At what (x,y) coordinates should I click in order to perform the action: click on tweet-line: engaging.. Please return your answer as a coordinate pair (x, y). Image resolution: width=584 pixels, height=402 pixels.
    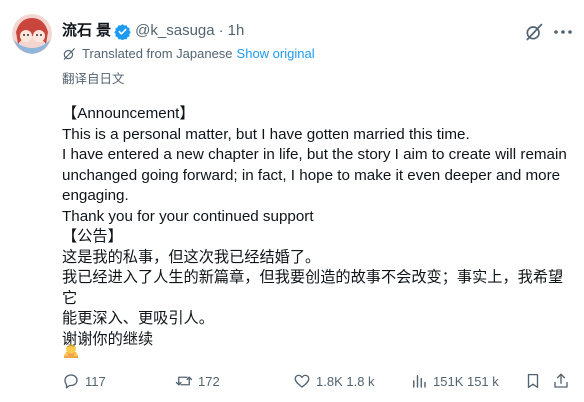
    Looking at the image, I should click on (95, 195).